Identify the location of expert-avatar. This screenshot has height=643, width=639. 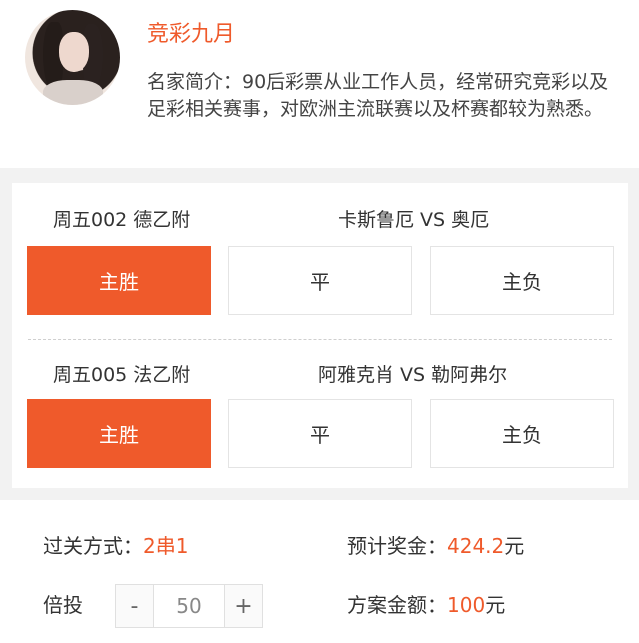
(72, 57).